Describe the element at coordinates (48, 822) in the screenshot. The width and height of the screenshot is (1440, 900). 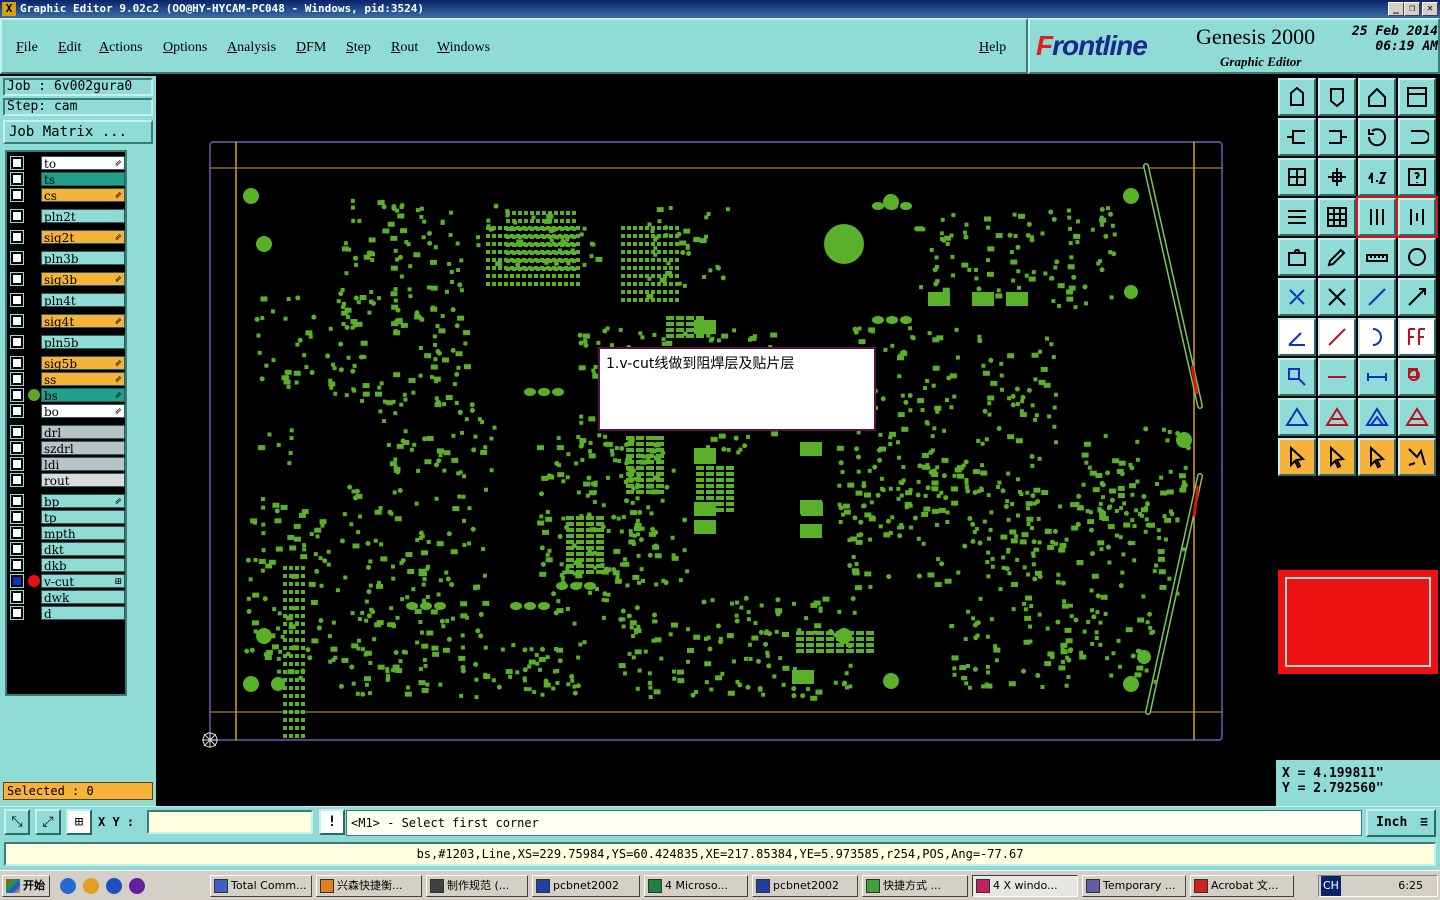
I see `measure-mode-icon: ⤢` at that location.